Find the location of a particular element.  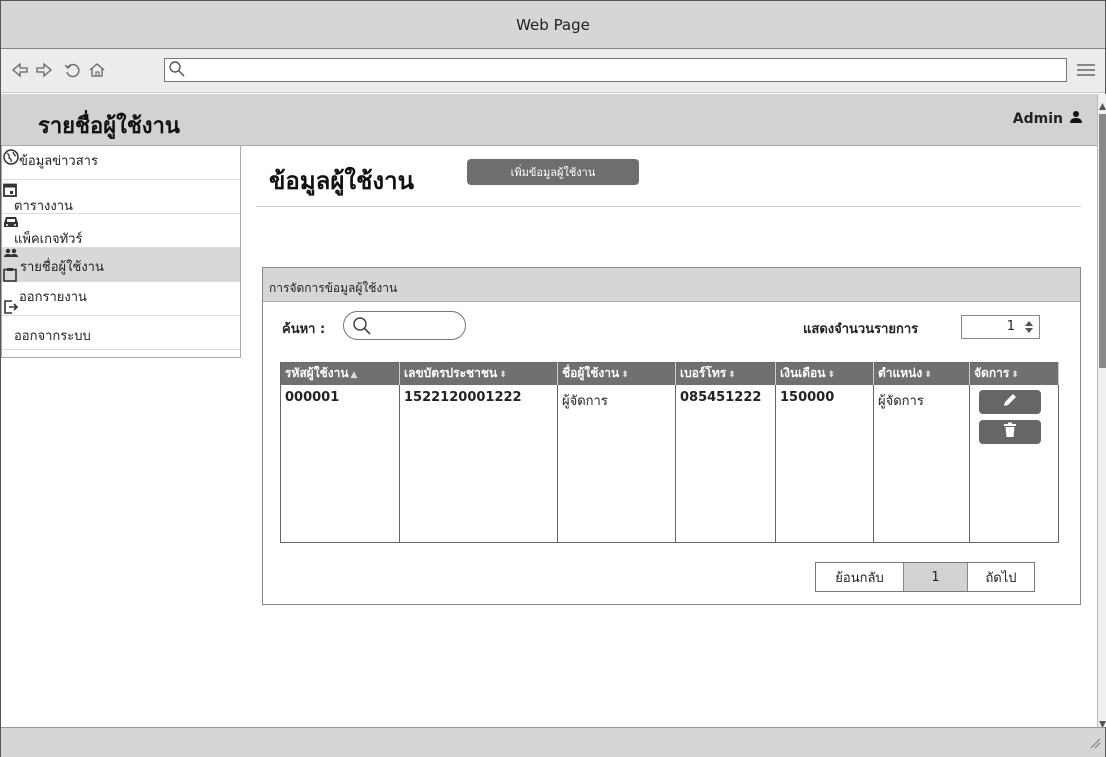

show-count-label: แสดงจำนวนรายการ is located at coordinates (861, 329).